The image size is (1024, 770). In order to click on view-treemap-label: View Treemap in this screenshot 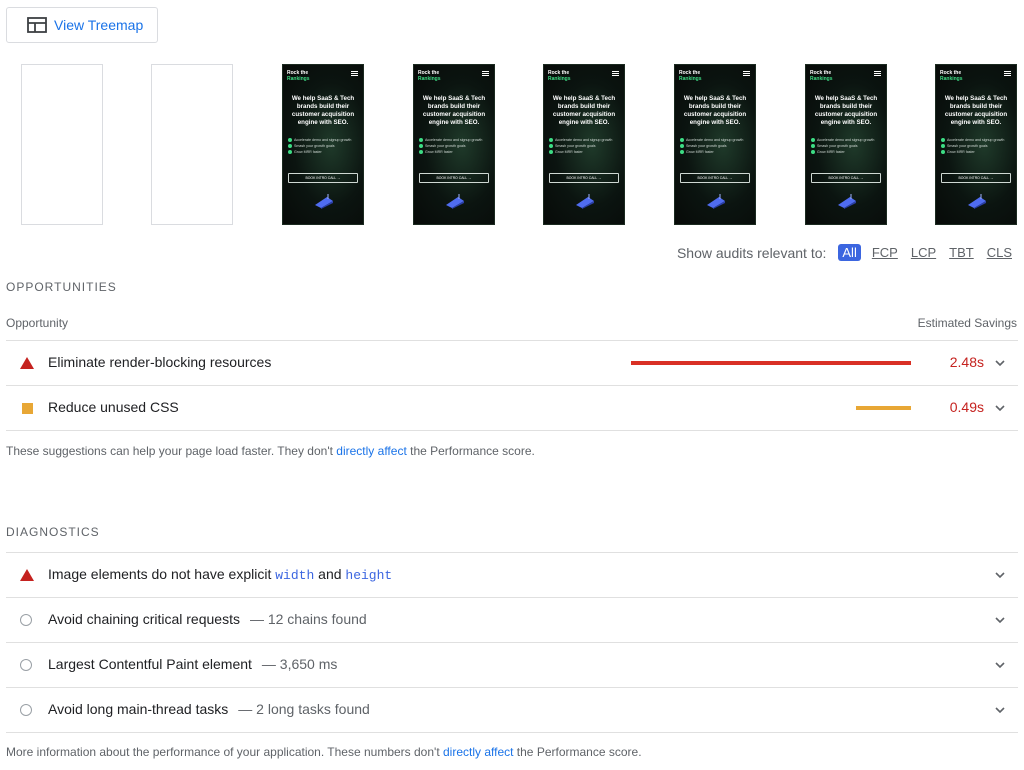, I will do `click(99, 25)`.